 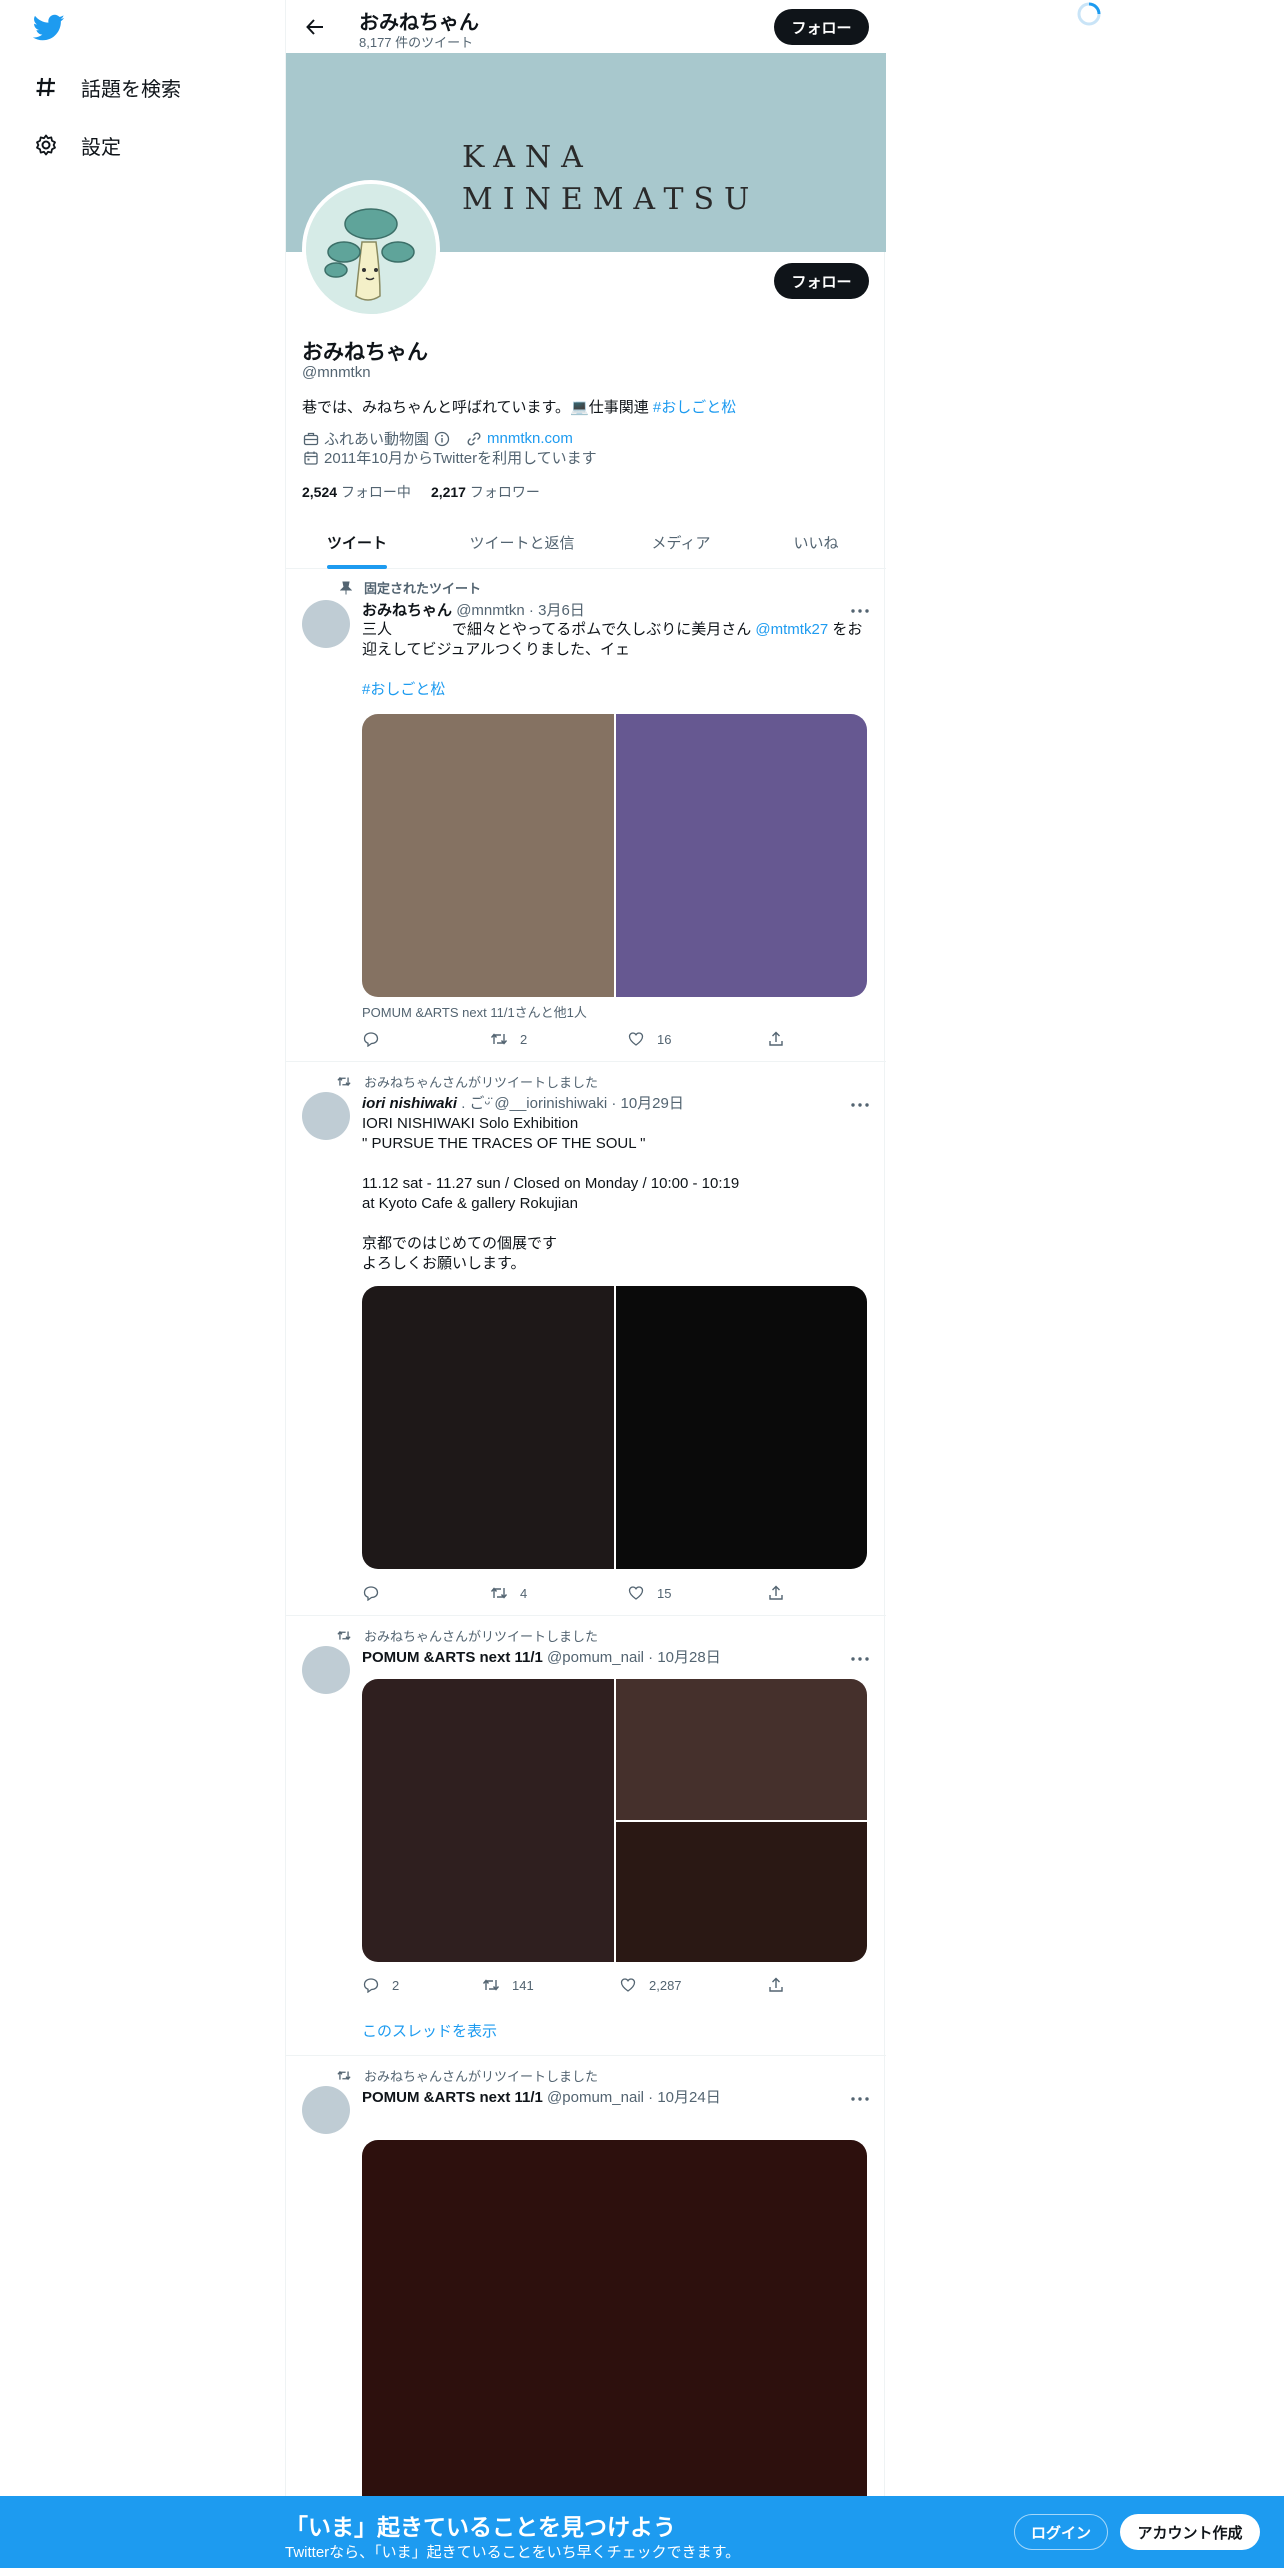 What do you see at coordinates (821, 27) in the screenshot?
I see `header-follow-button: フォロー` at bounding box center [821, 27].